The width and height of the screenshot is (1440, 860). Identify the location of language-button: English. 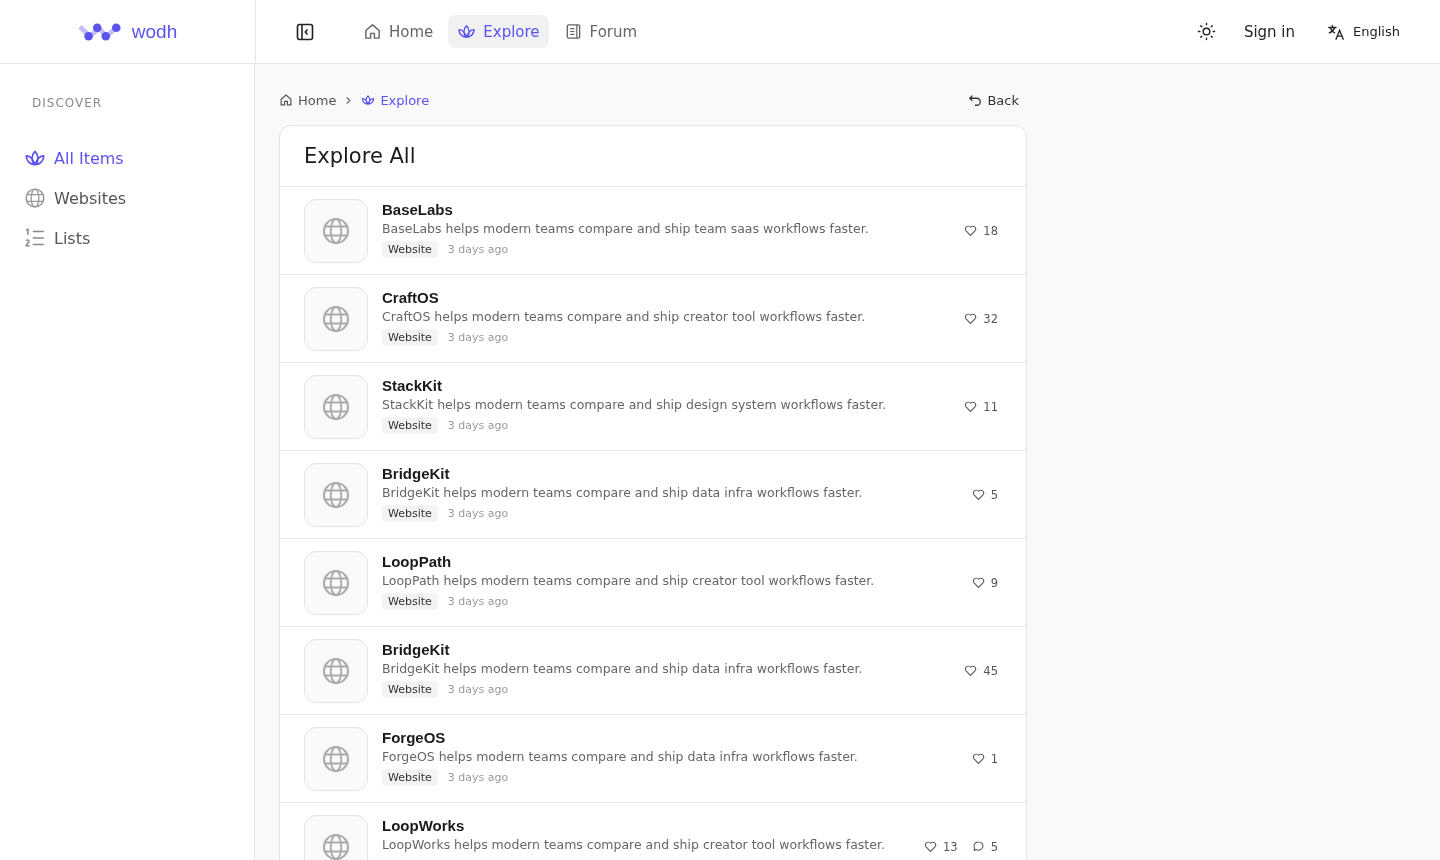
(1363, 31).